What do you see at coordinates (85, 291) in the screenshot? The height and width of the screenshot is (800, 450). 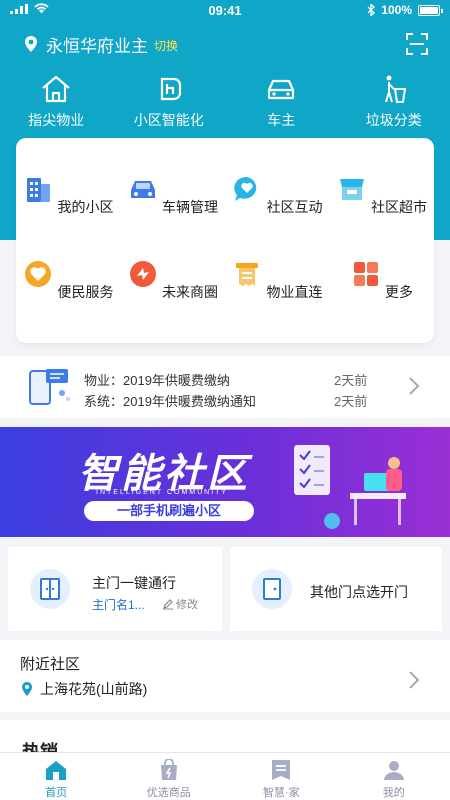 I see `service-label: 便民服务` at bounding box center [85, 291].